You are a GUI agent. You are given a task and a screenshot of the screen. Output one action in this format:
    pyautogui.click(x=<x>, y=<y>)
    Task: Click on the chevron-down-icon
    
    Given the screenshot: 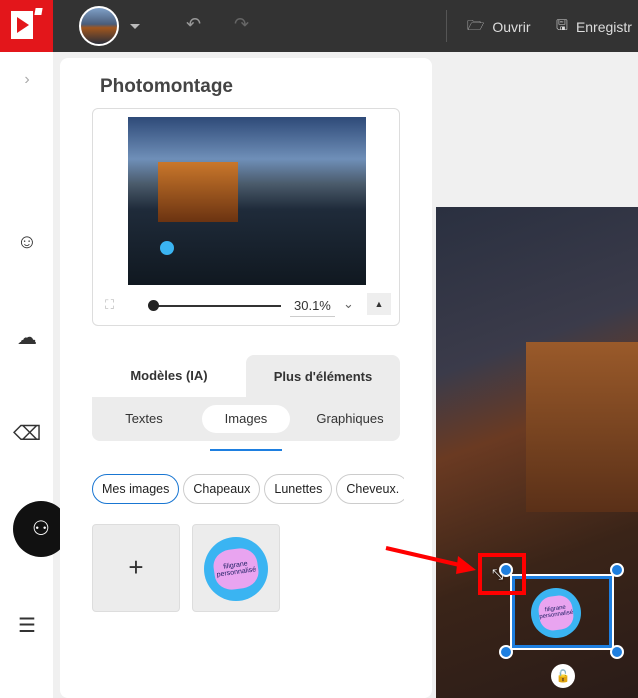 What is the action you would take?
    pyautogui.click(x=135, y=26)
    